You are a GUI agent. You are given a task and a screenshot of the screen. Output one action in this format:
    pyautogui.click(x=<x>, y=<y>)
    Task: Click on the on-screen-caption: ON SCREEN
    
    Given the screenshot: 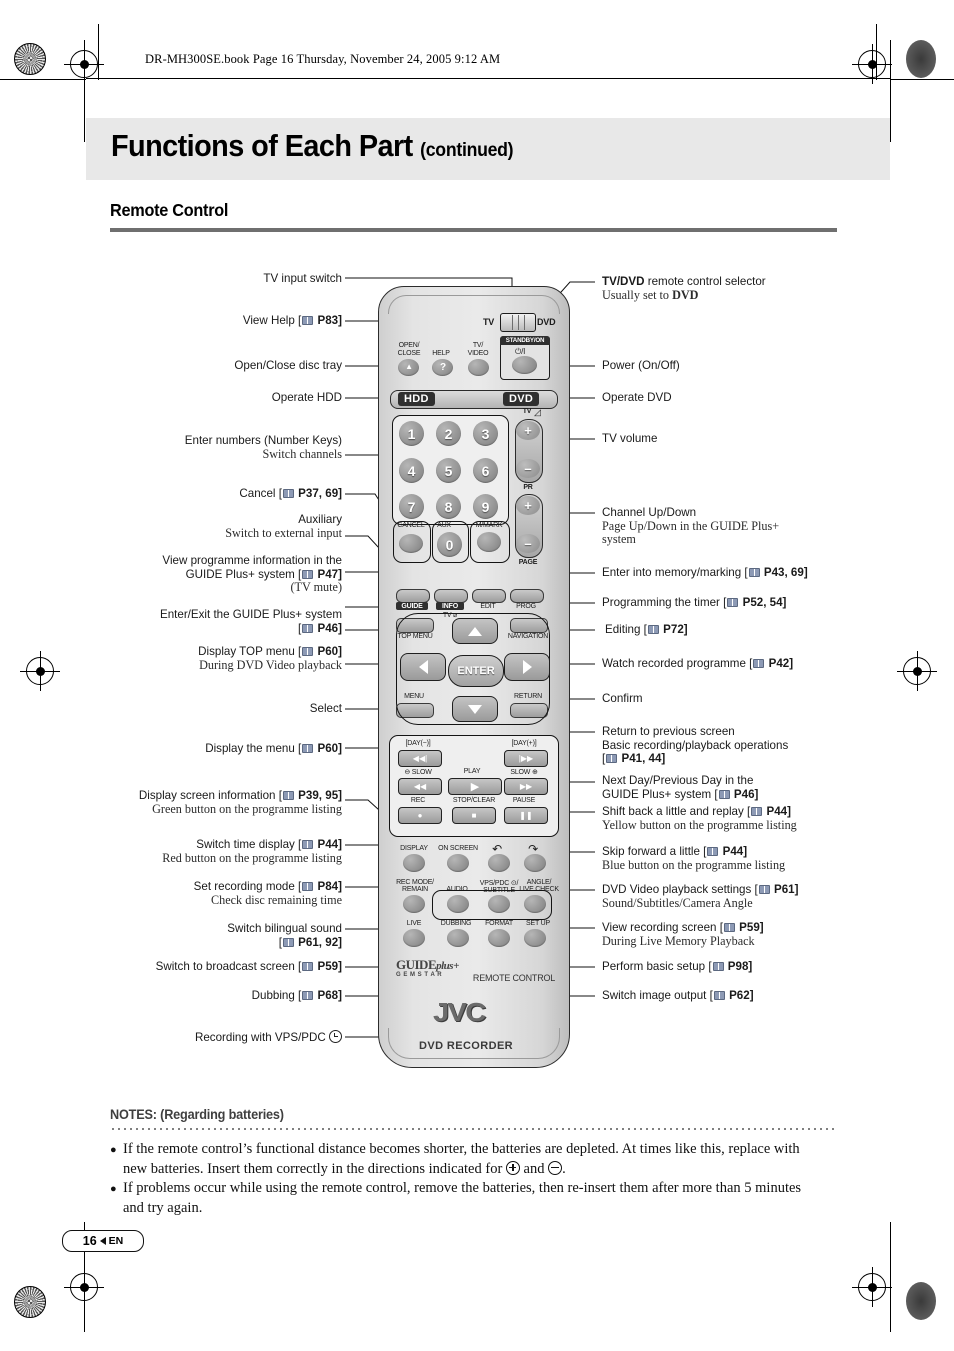 What is the action you would take?
    pyautogui.click(x=458, y=848)
    